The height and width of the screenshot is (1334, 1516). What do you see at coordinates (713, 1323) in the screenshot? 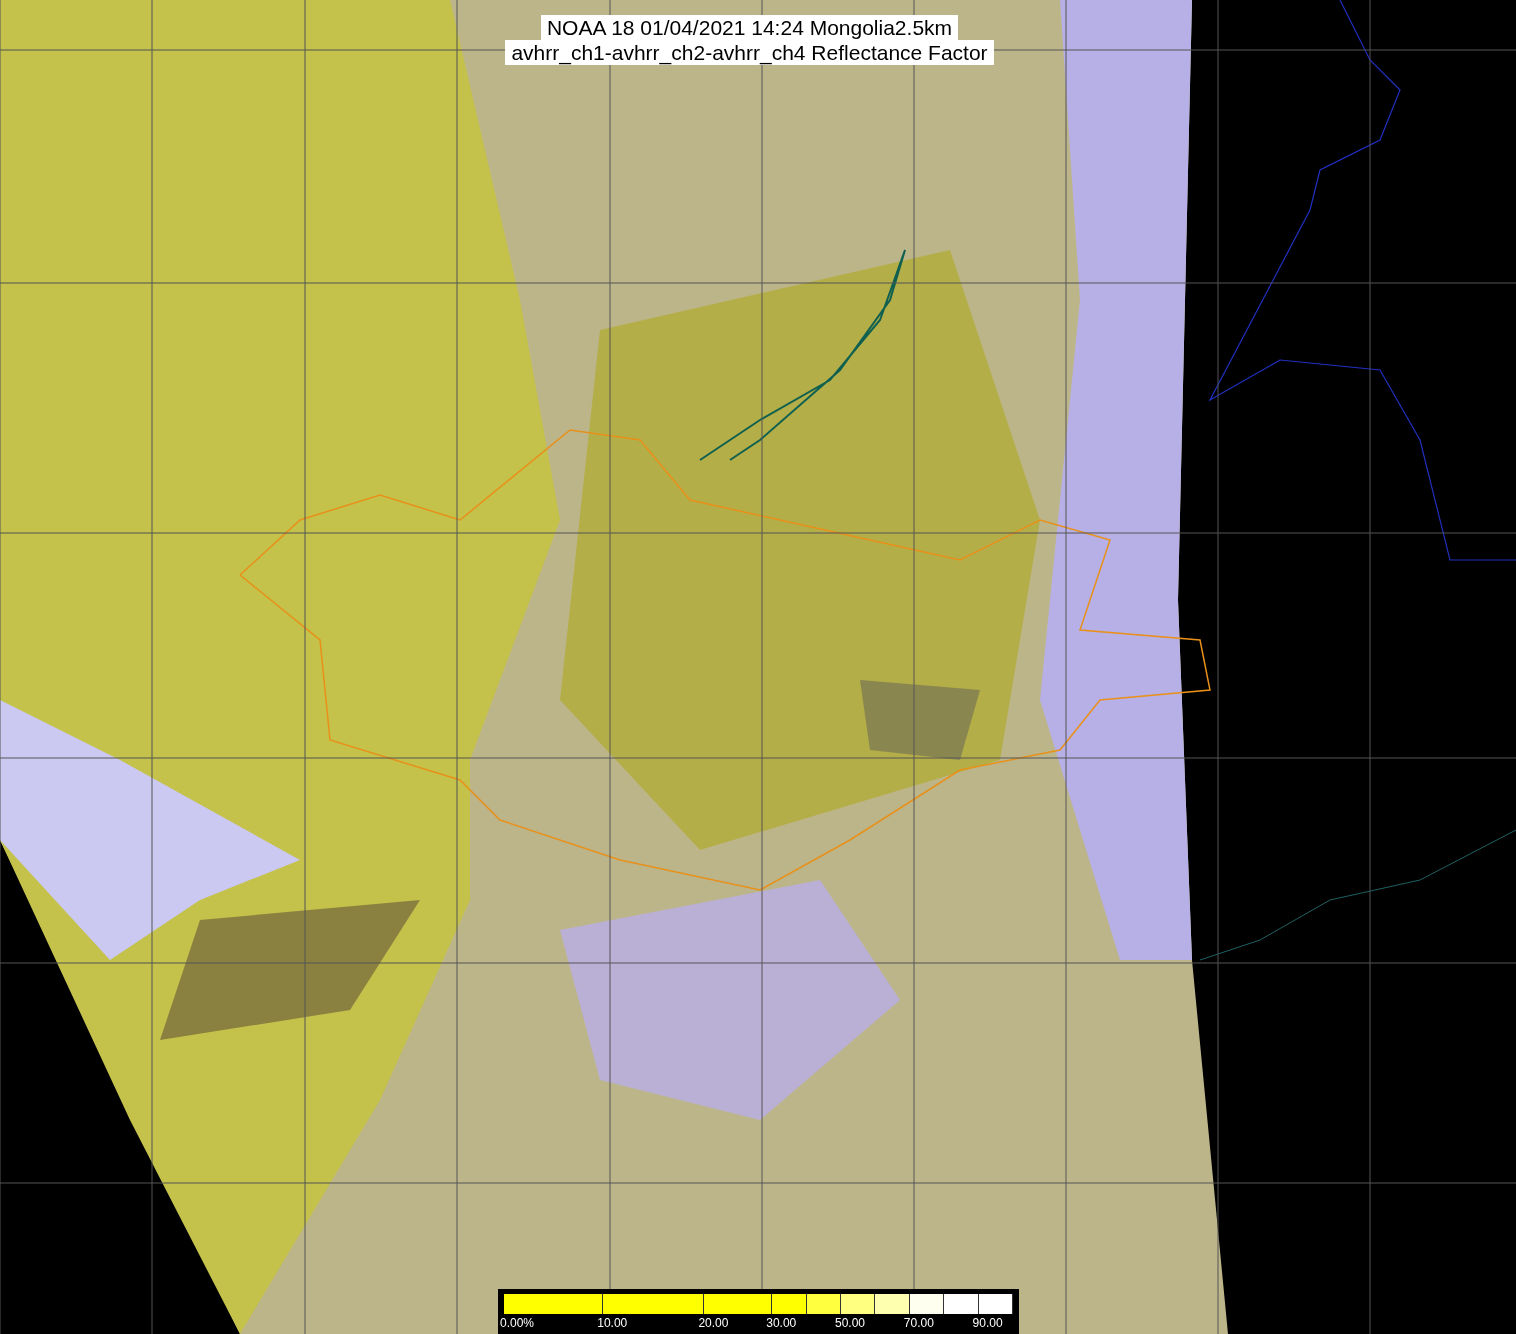
I see `scale-label: 20.00` at bounding box center [713, 1323].